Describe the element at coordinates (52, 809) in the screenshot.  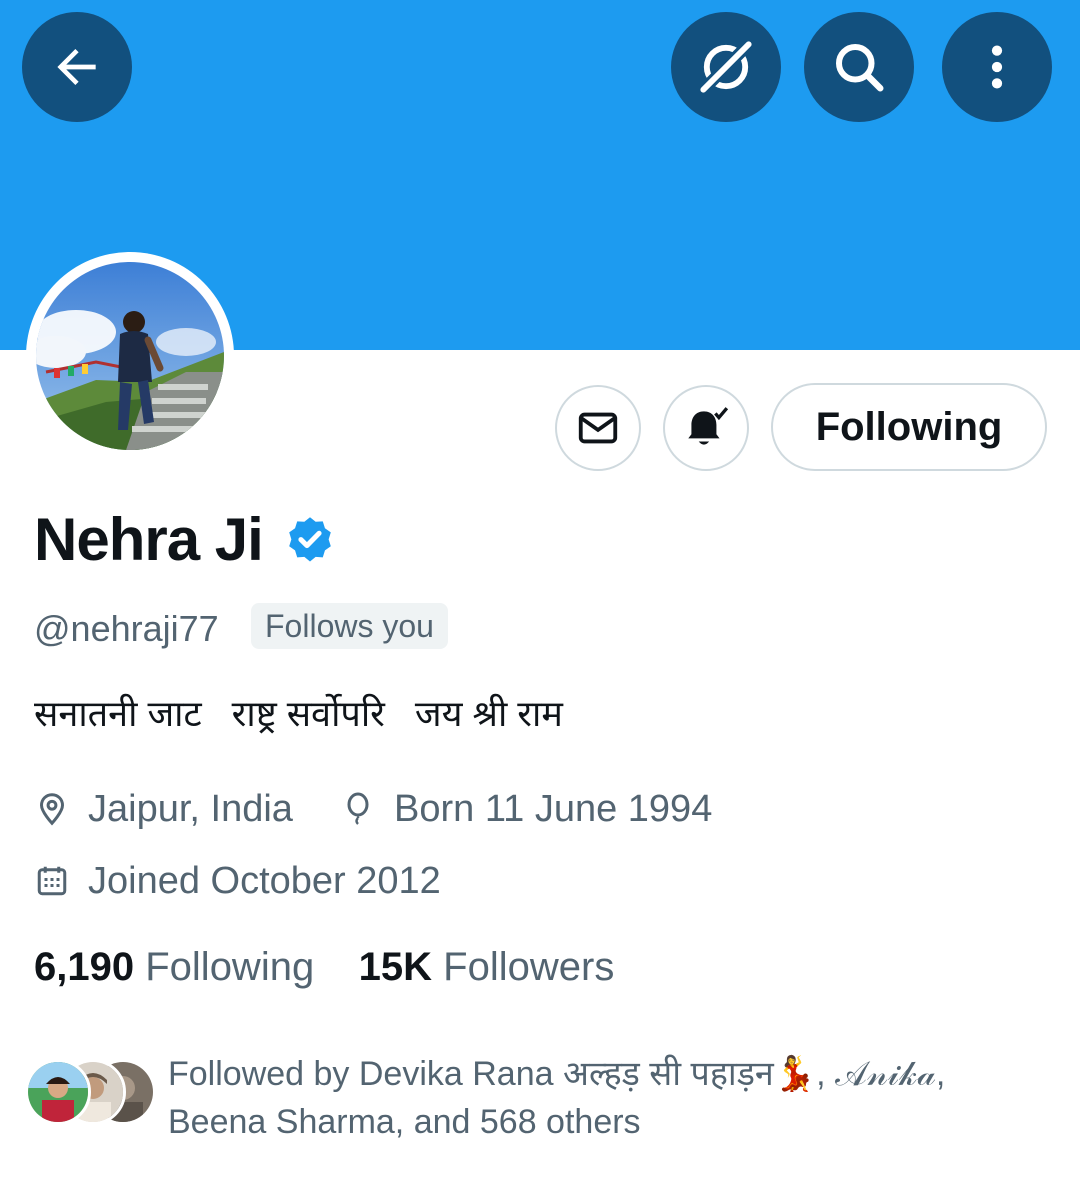
I see `location-pin-icon` at that location.